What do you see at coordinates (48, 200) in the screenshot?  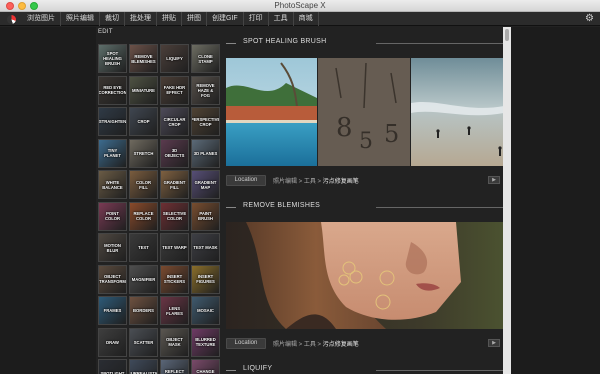 I see `left-empty-area` at bounding box center [48, 200].